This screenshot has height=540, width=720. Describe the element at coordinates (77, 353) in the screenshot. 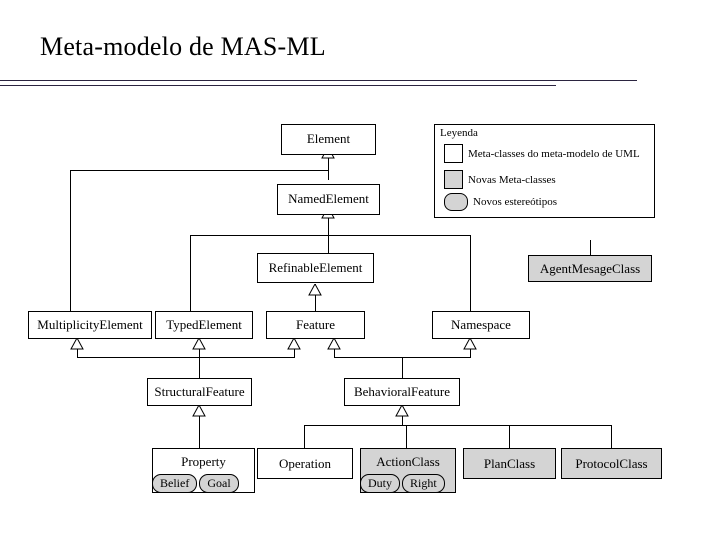

I see `edge-structuralfeature-to-multiplicity` at that location.